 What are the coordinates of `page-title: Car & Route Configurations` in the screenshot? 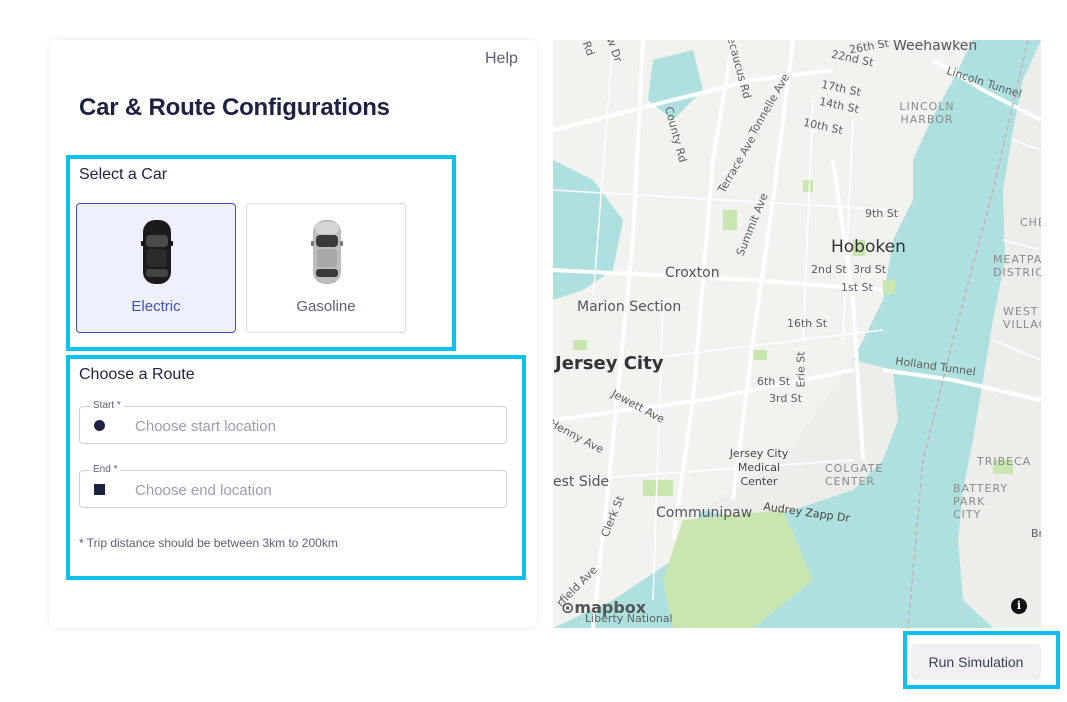 It's located at (234, 107).